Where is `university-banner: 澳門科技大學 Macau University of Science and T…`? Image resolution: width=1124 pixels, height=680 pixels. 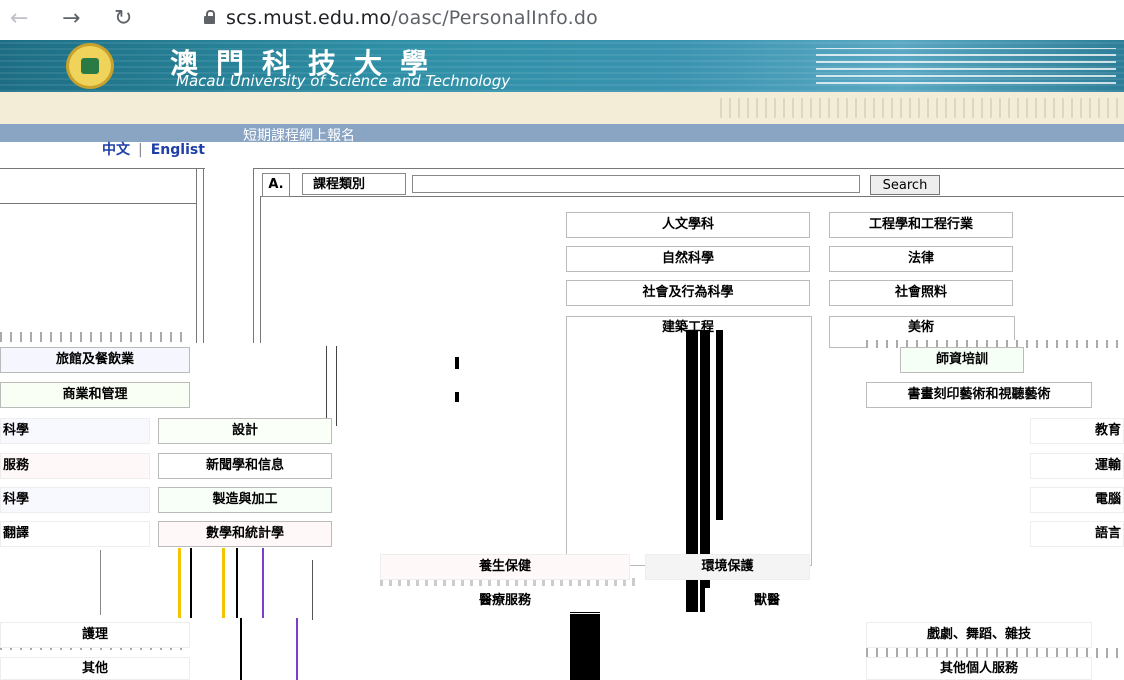 university-banner: 澳門科技大學 Macau University of Science and T… is located at coordinates (562, 66).